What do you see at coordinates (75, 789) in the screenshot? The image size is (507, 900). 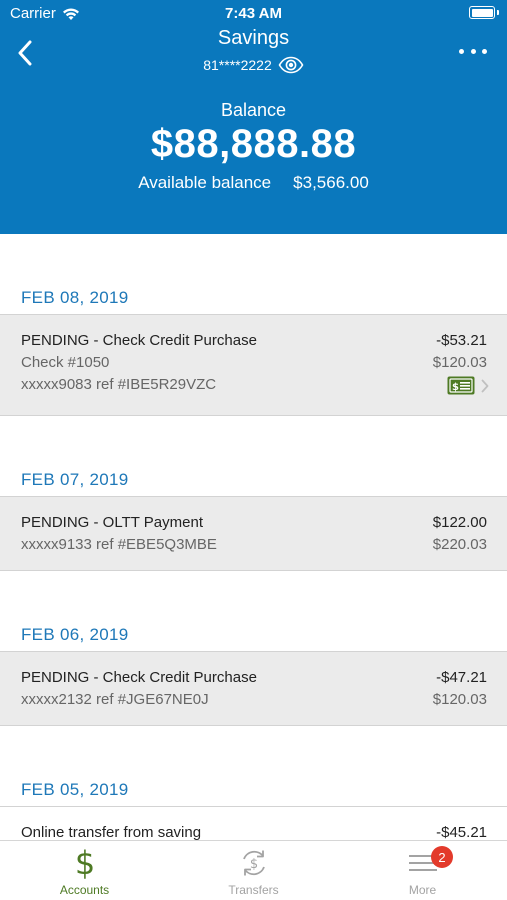 I see `date-header: FEB 05, 2019` at bounding box center [75, 789].